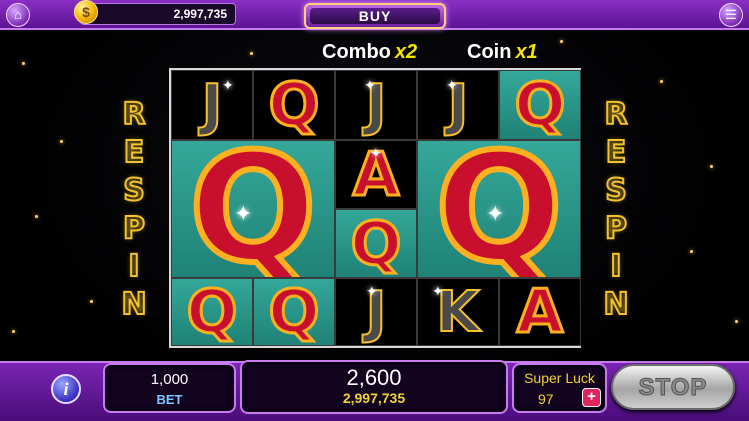 The height and width of the screenshot is (421, 749). I want to click on coin-label: Coin, so click(489, 52).